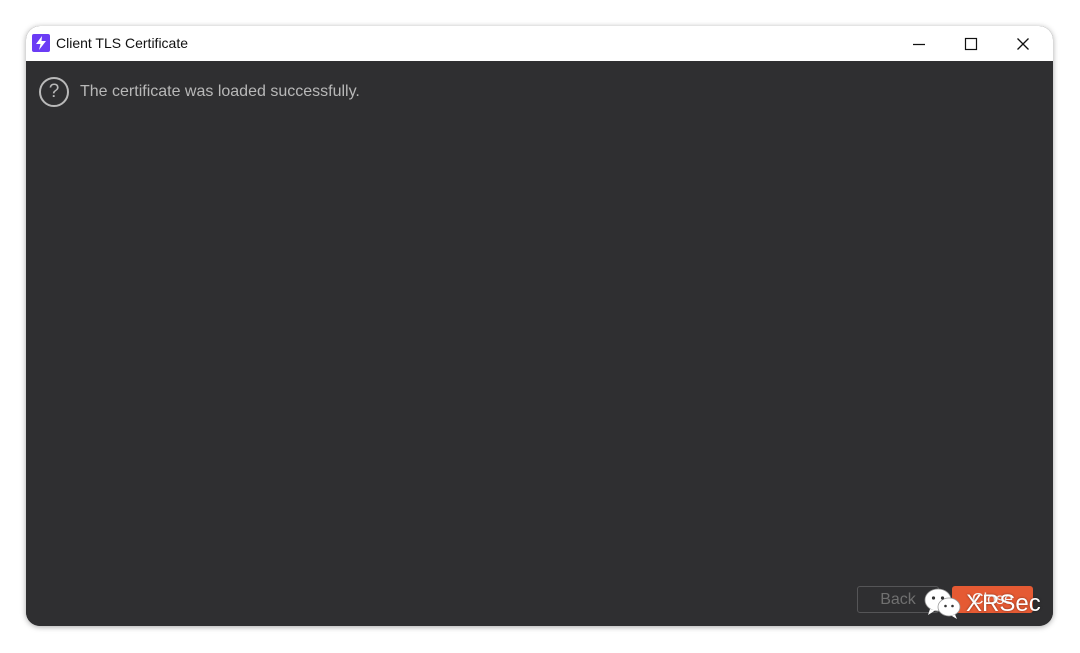 The image size is (1080, 653). I want to click on back-button: Back, so click(898, 599).